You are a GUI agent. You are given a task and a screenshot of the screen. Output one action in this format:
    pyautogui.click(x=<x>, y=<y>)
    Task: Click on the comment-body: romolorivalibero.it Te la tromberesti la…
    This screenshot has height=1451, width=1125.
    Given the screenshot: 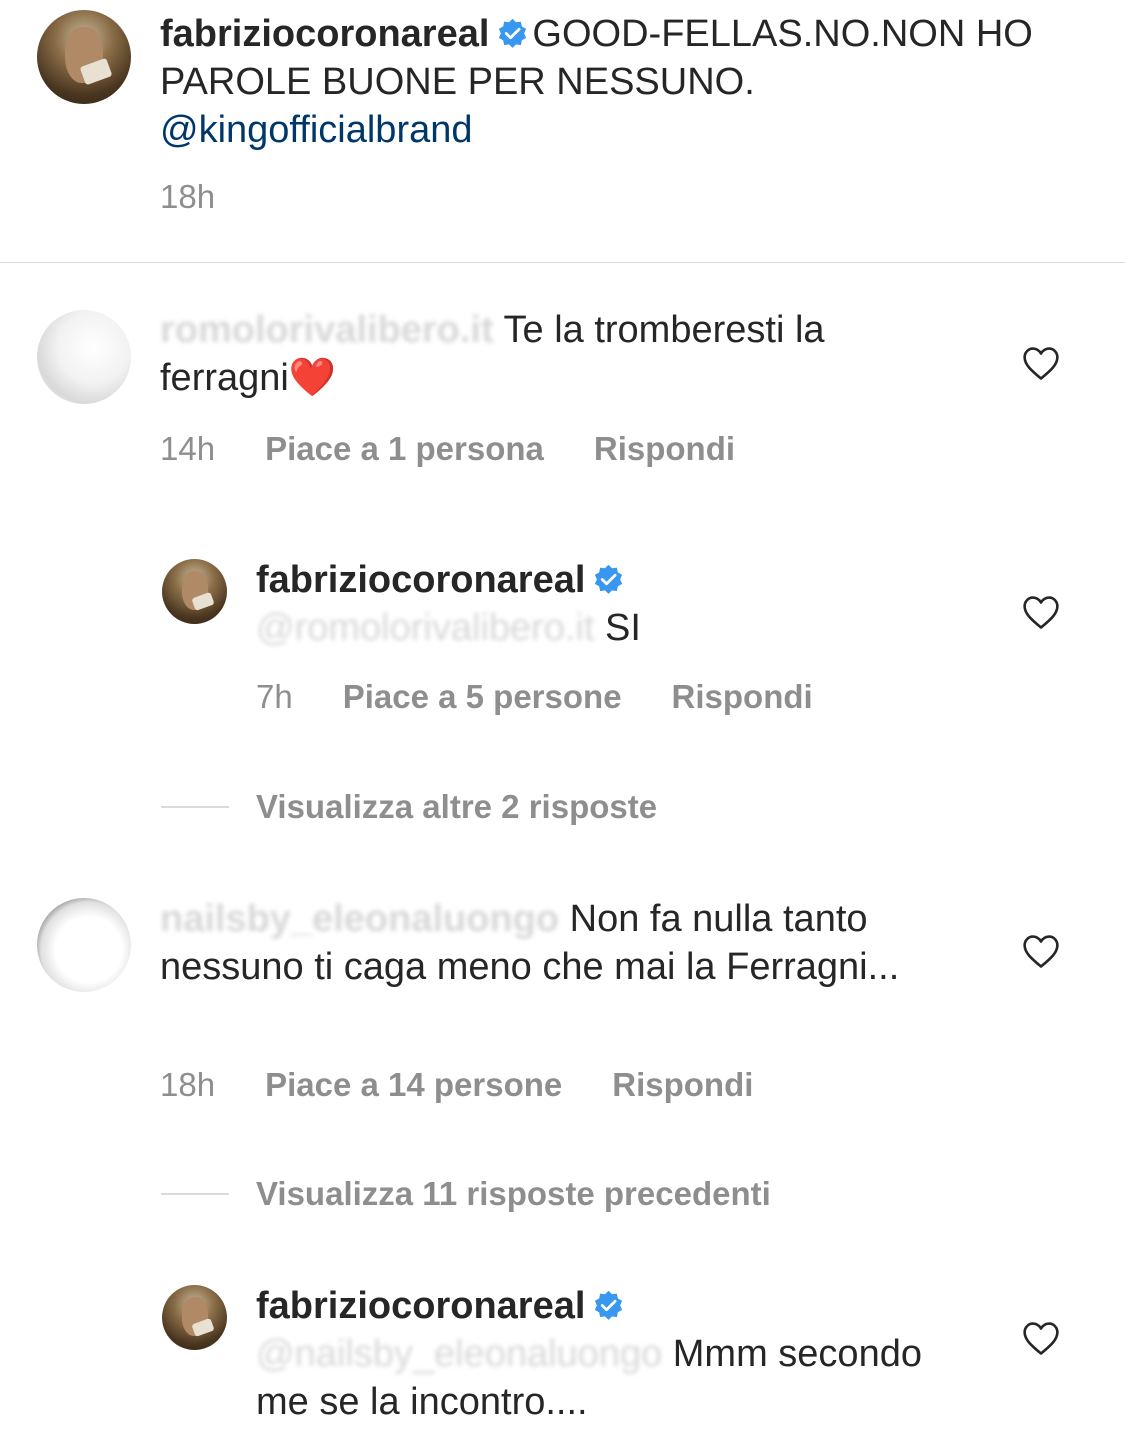 What is the action you would take?
    pyautogui.click(x=550, y=354)
    